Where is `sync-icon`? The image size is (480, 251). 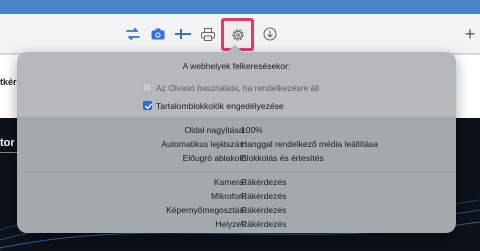 sync-icon is located at coordinates (133, 34).